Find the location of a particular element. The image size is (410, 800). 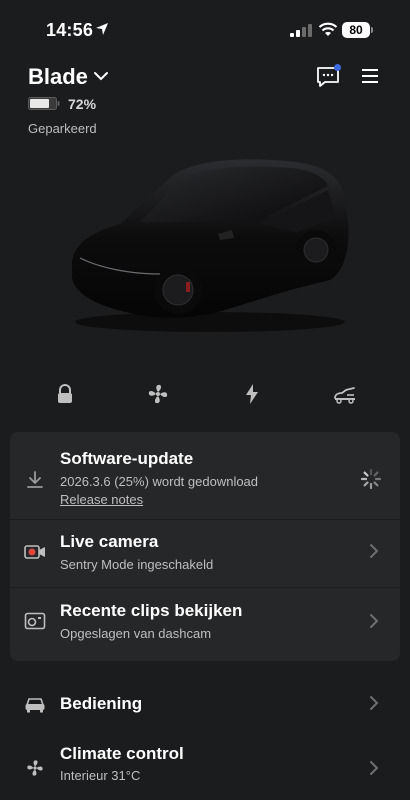

dashcam-clips-icon is located at coordinates (35, 621).